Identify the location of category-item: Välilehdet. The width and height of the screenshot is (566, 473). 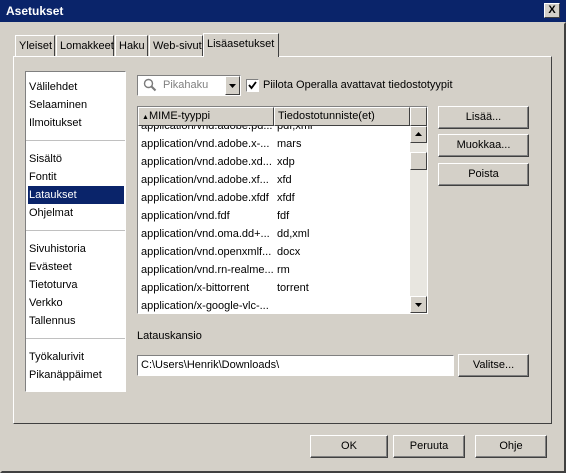
(52, 87).